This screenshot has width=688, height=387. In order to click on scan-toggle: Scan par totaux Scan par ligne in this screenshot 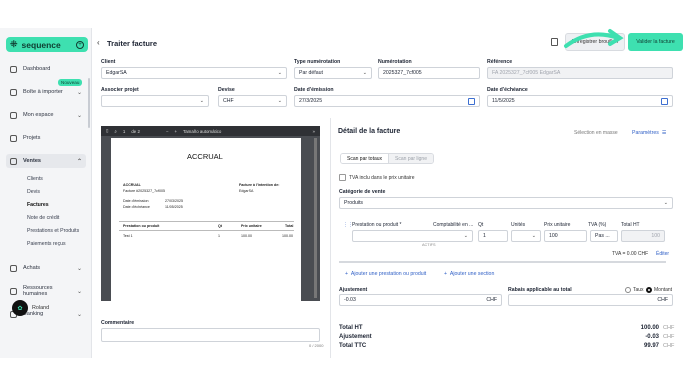, I will do `click(387, 158)`.